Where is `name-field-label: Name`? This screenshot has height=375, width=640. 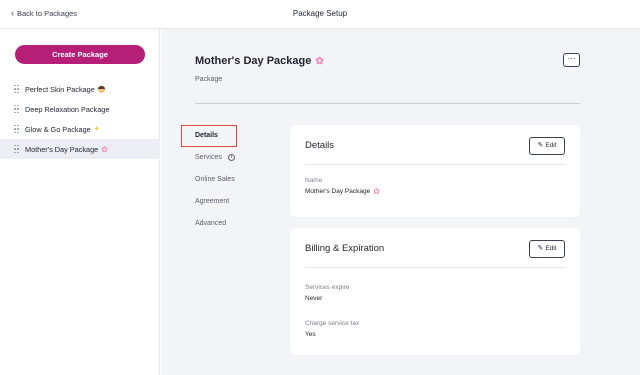
name-field-label: Name is located at coordinates (314, 180).